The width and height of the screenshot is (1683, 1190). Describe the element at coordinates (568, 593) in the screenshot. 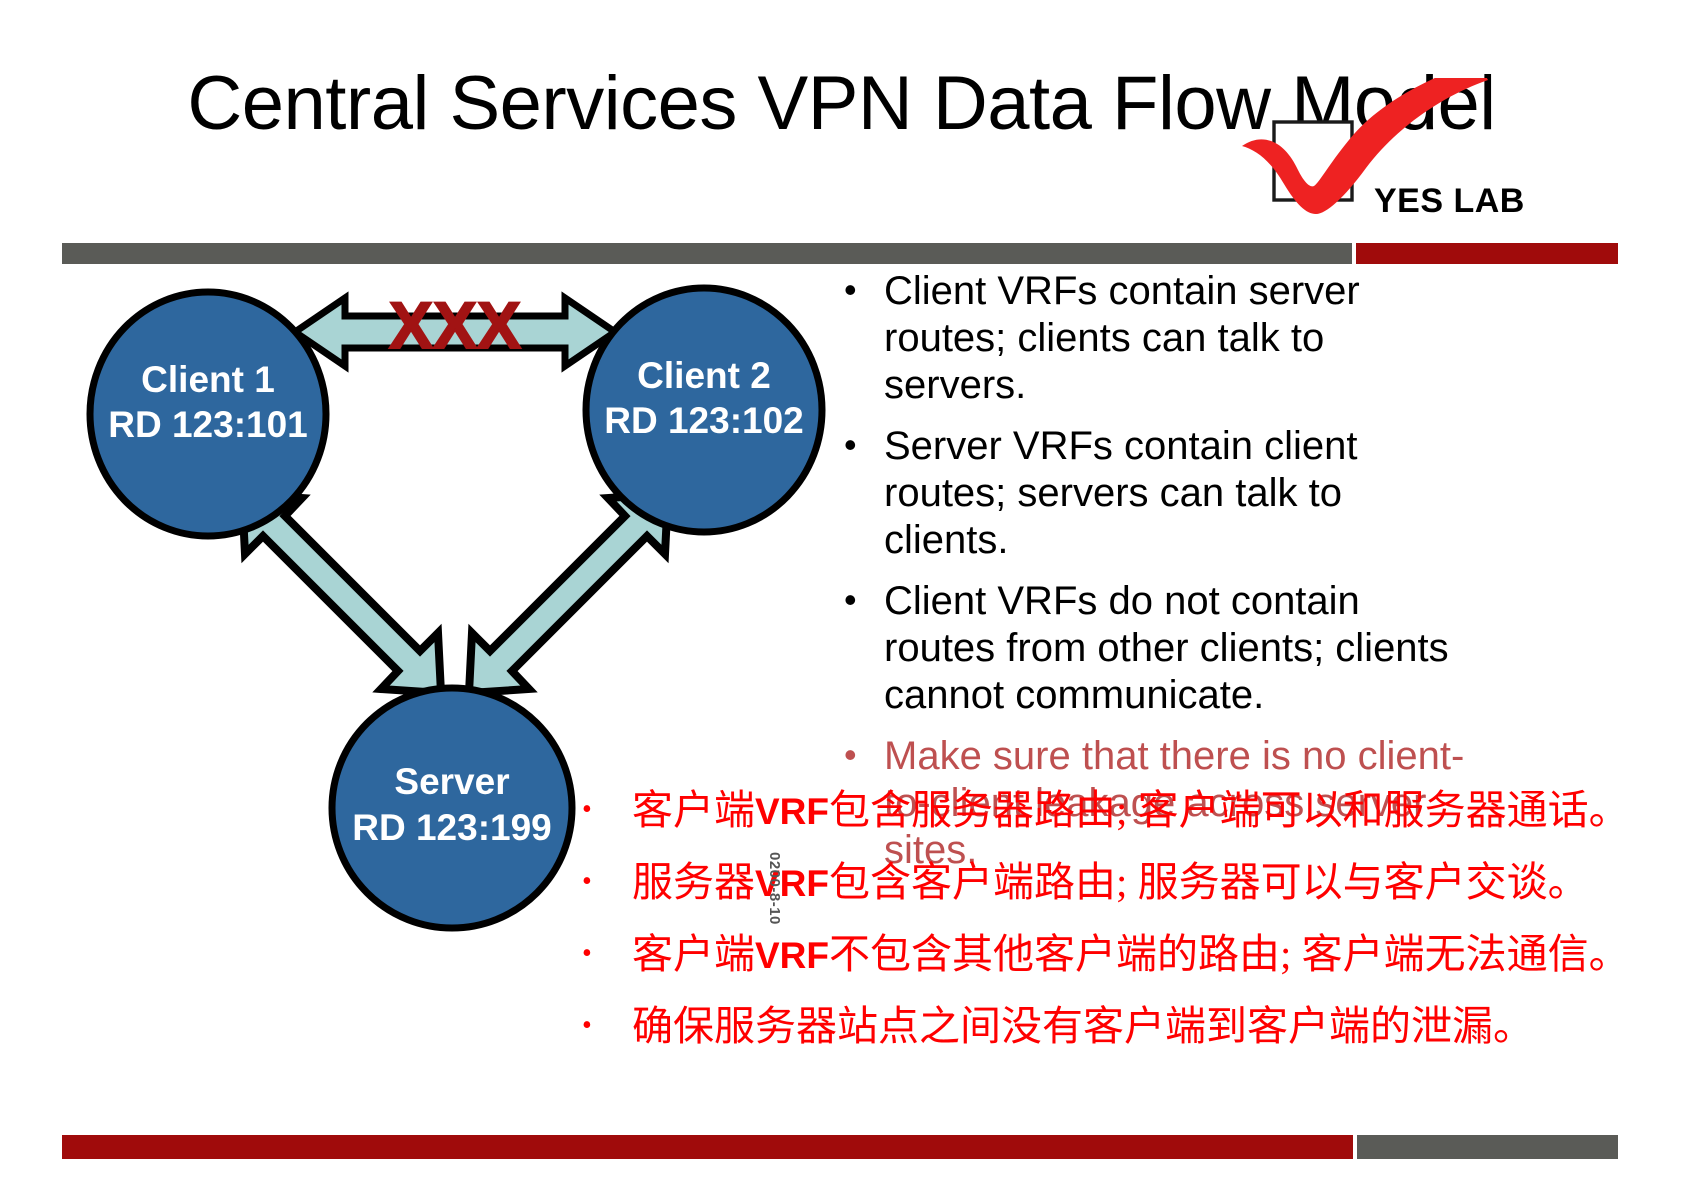

I see `link-client2-server-arrow` at that location.